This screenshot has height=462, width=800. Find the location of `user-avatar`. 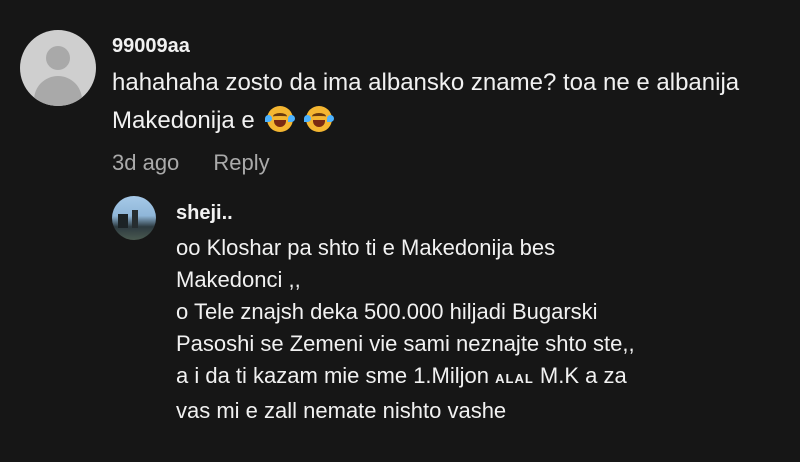

user-avatar is located at coordinates (134, 218).